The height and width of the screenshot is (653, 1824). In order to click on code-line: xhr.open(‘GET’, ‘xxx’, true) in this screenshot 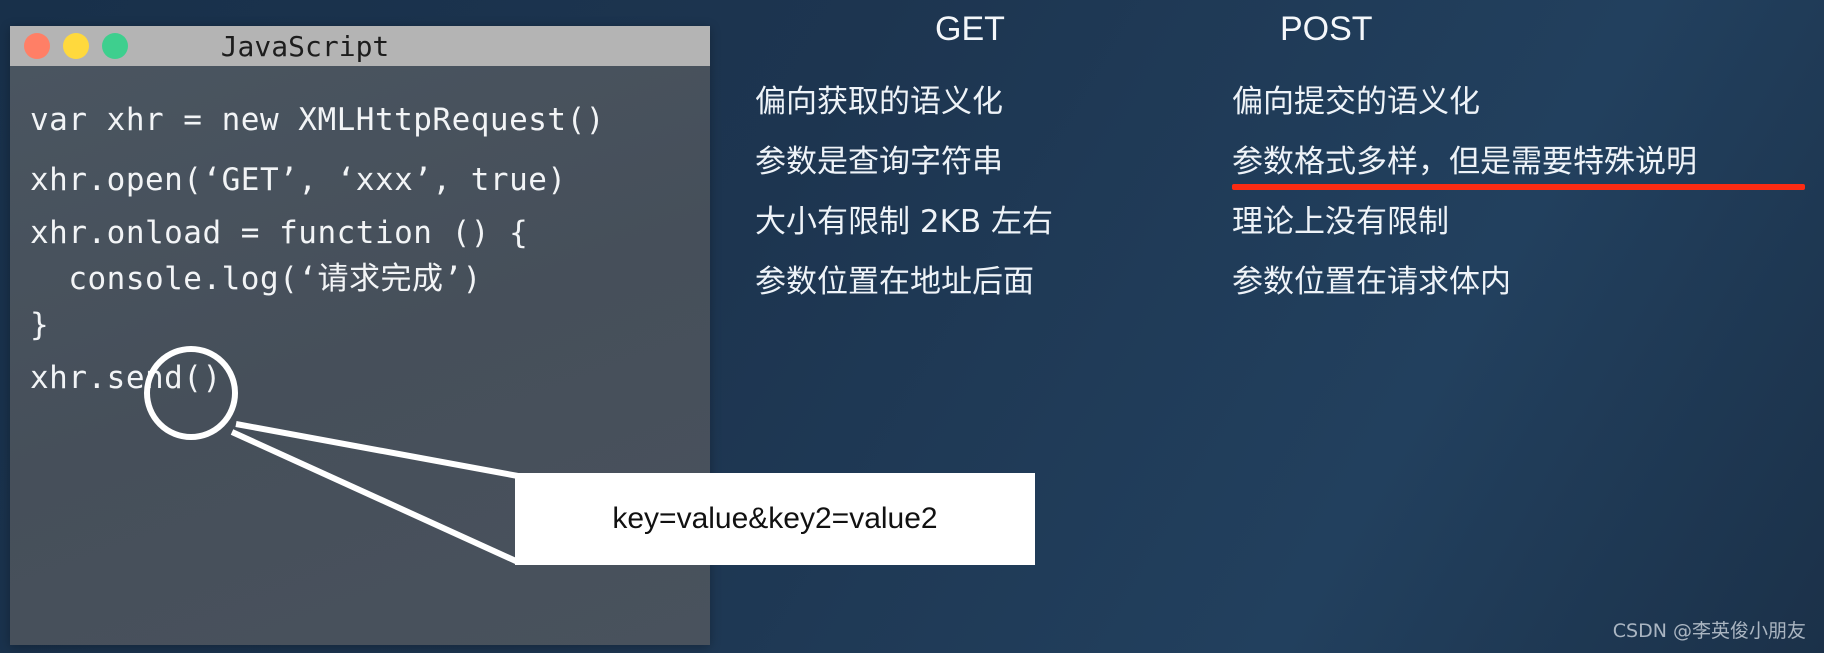, I will do `click(298, 180)`.